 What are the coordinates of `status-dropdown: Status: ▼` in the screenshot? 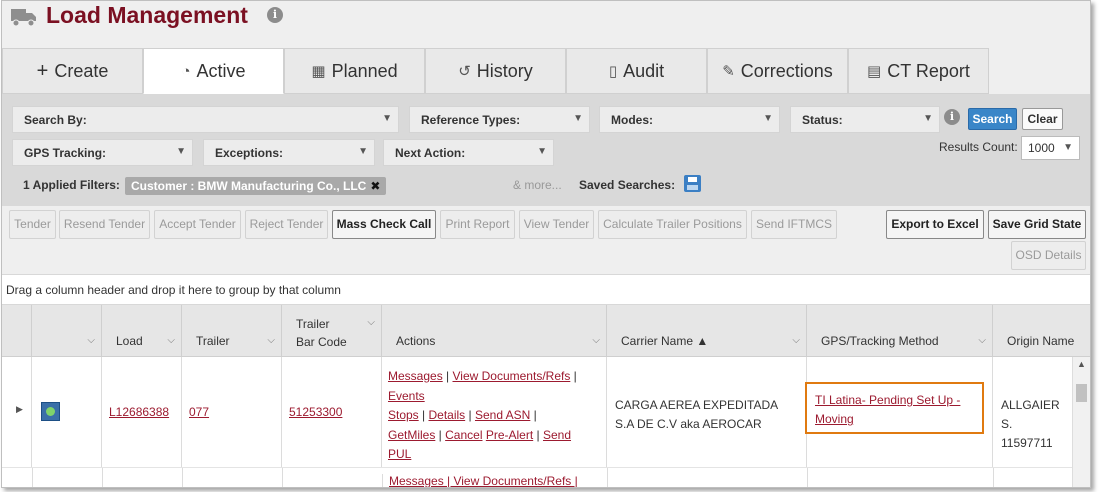 It's located at (865, 119).